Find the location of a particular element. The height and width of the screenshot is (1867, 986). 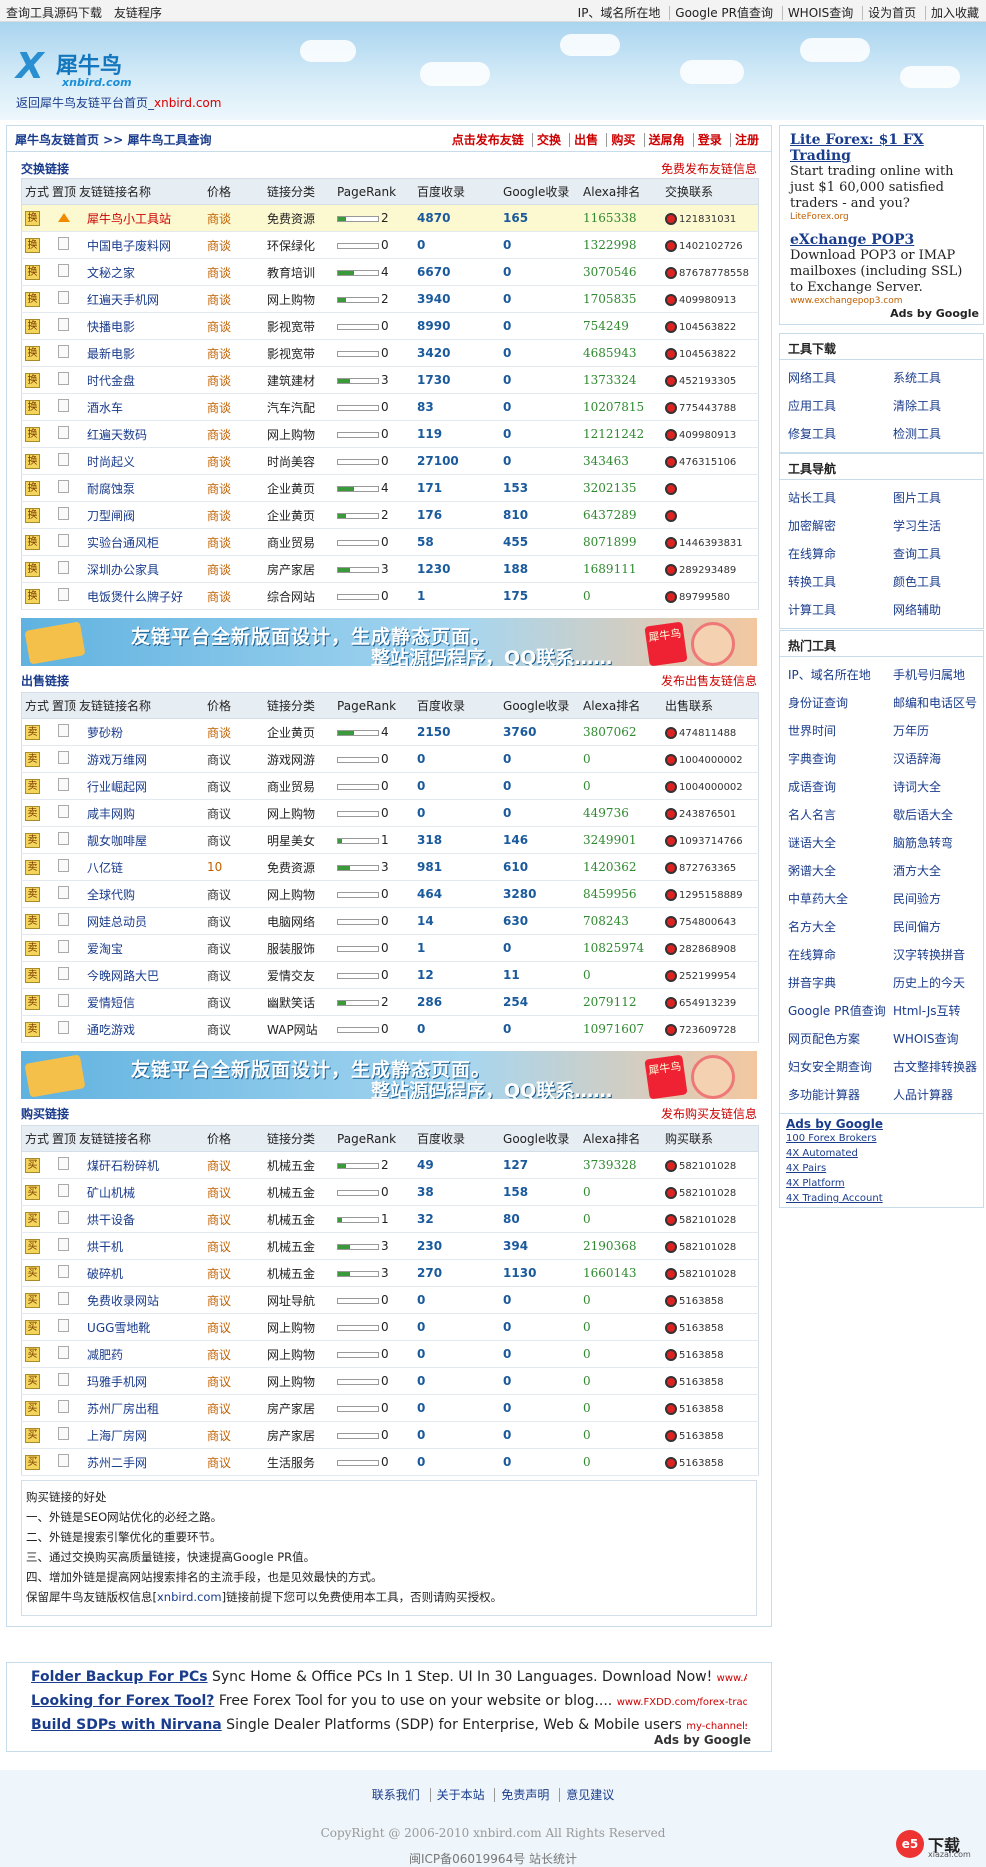

tool-link: 中草药大全 is located at coordinates (840, 899).